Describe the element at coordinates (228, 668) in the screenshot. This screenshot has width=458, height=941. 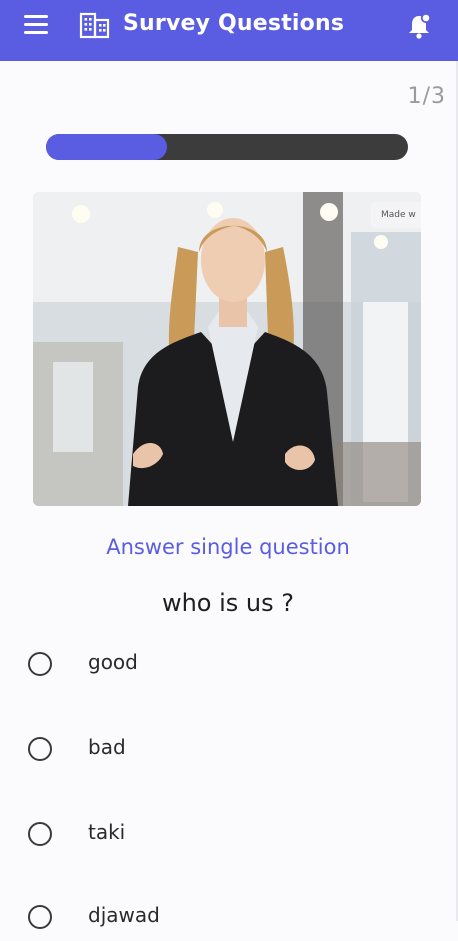
I see `option-good: good` at that location.